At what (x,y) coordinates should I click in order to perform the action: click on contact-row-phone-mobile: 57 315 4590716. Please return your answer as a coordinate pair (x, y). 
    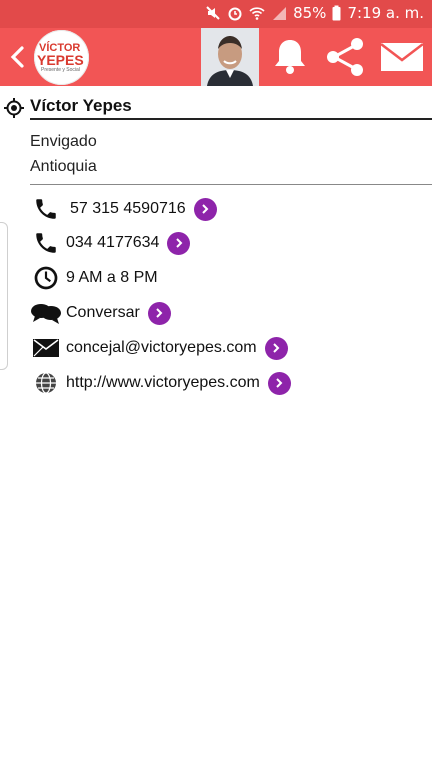
    Looking at the image, I should click on (123, 209).